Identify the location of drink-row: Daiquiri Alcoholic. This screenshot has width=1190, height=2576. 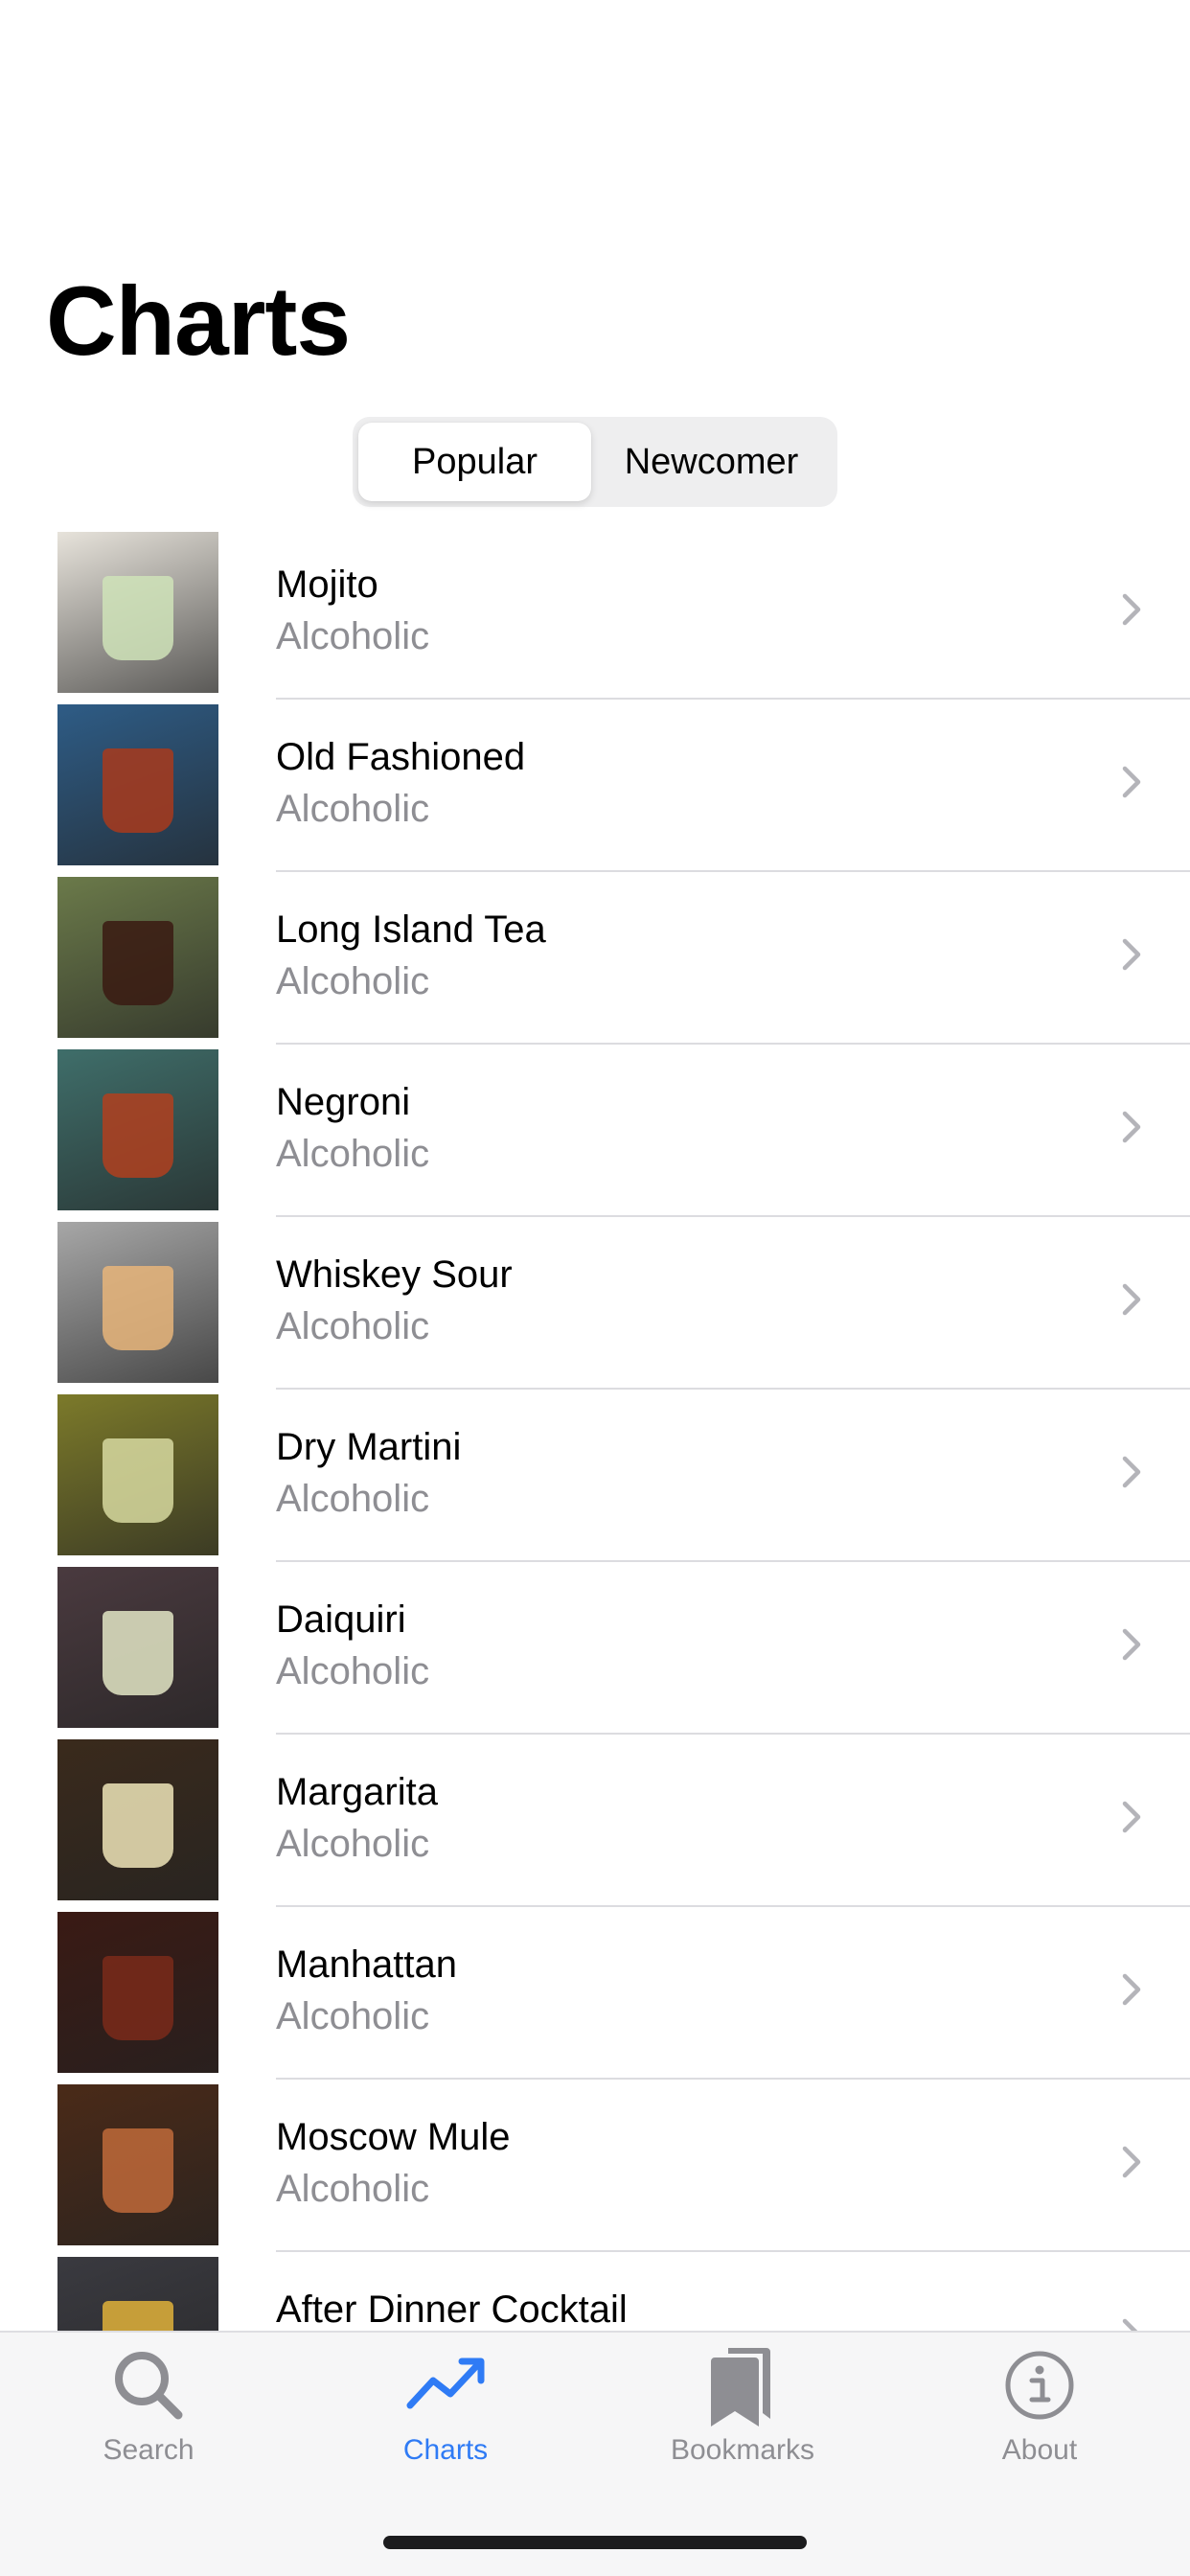
(595, 1648).